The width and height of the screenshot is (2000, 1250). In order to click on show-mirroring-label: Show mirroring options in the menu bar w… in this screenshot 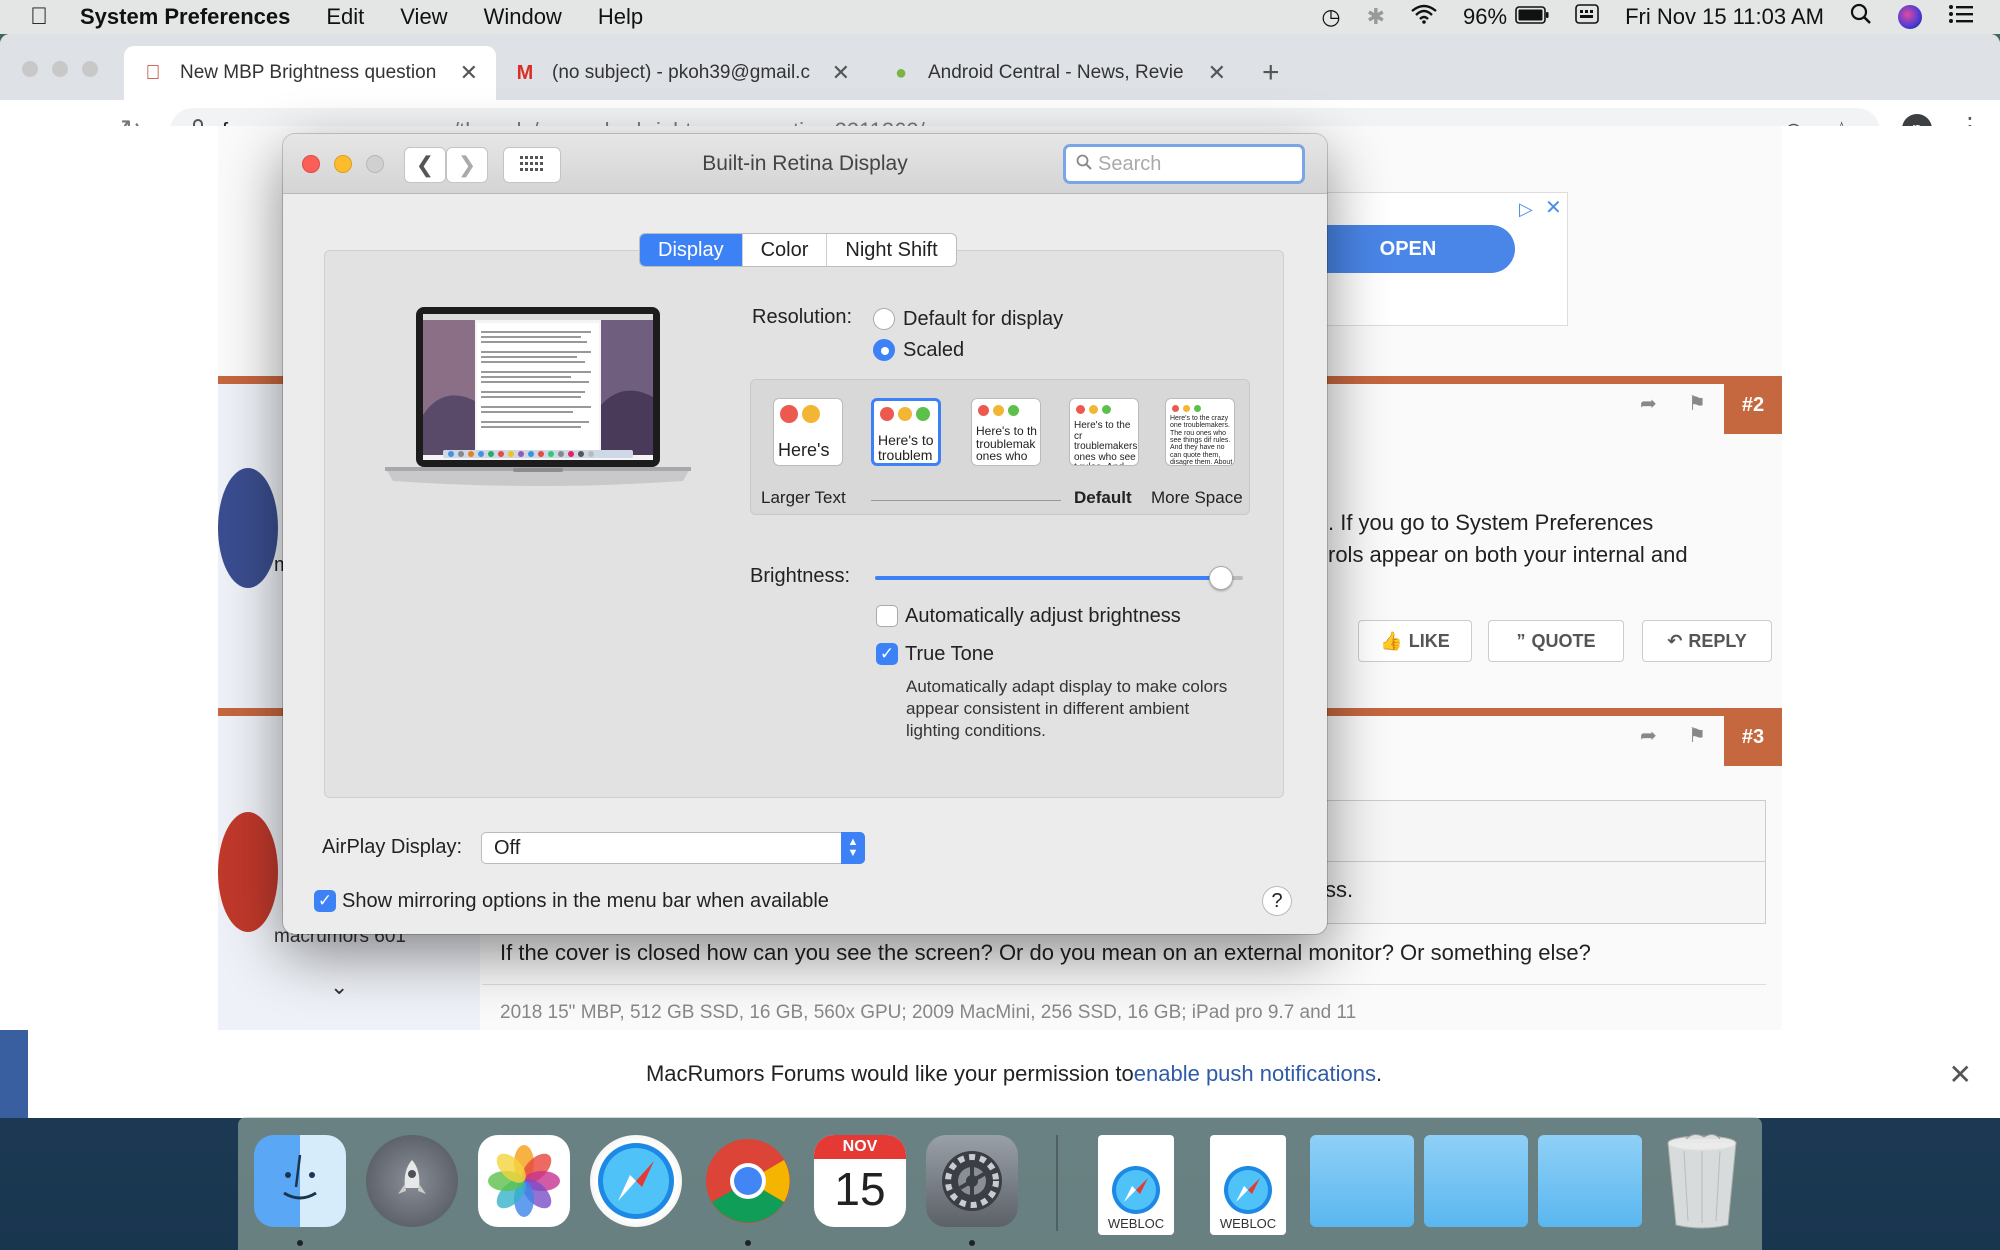, I will do `click(585, 901)`.